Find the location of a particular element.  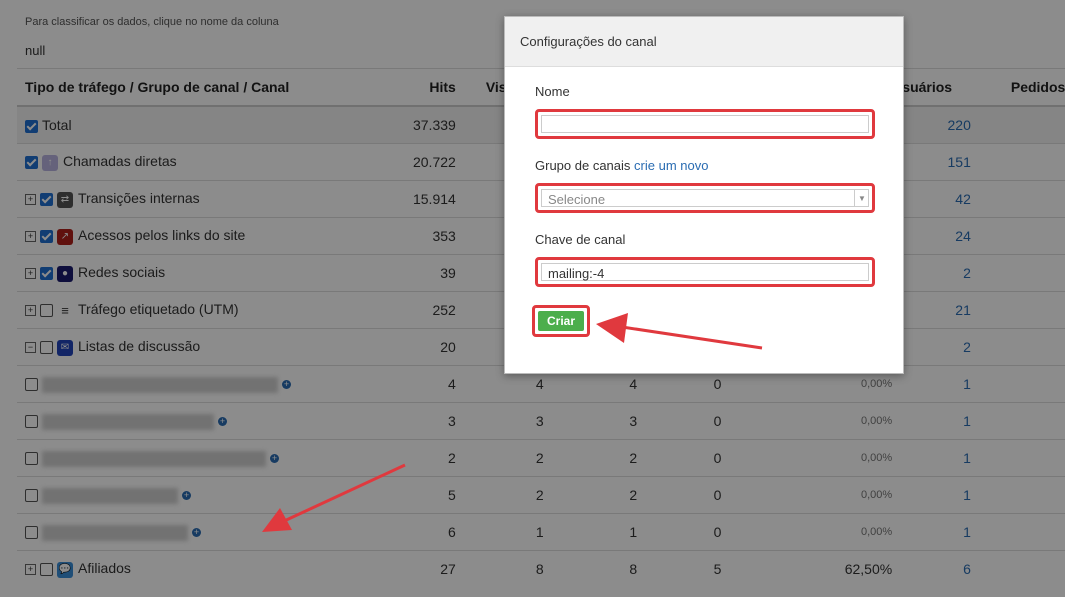

name-field-highlight is located at coordinates (705, 124).